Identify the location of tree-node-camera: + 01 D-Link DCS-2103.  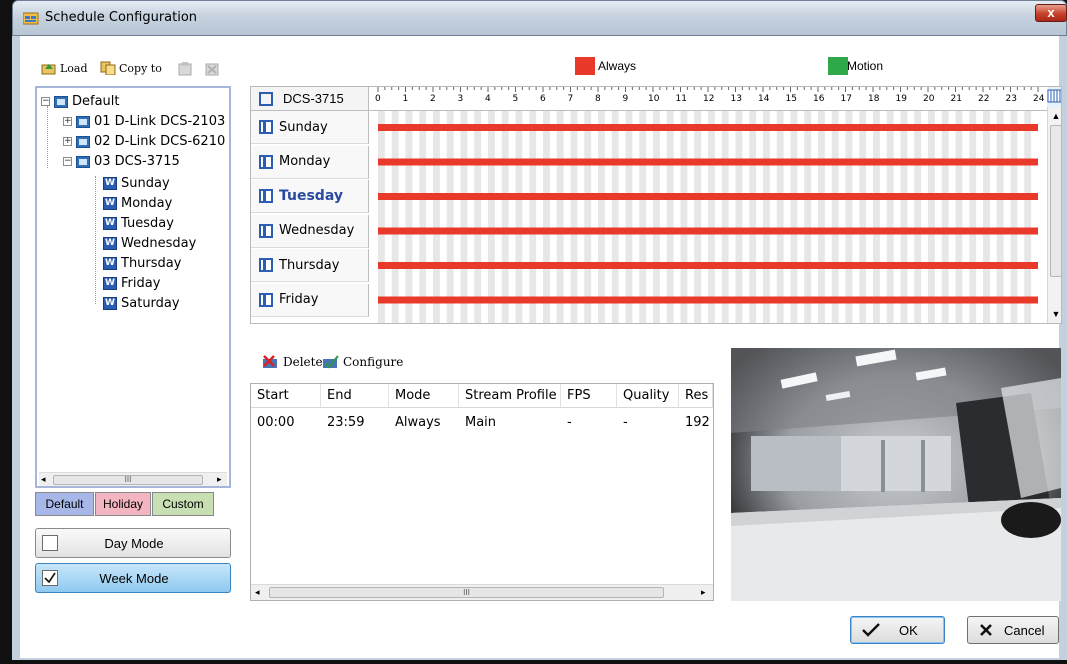
(144, 121).